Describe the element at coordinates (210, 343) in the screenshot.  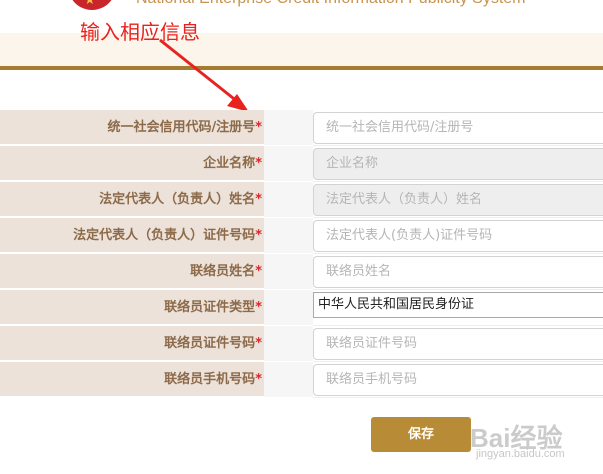
I see `liaison-id-number-label: 联络员证件号码` at that location.